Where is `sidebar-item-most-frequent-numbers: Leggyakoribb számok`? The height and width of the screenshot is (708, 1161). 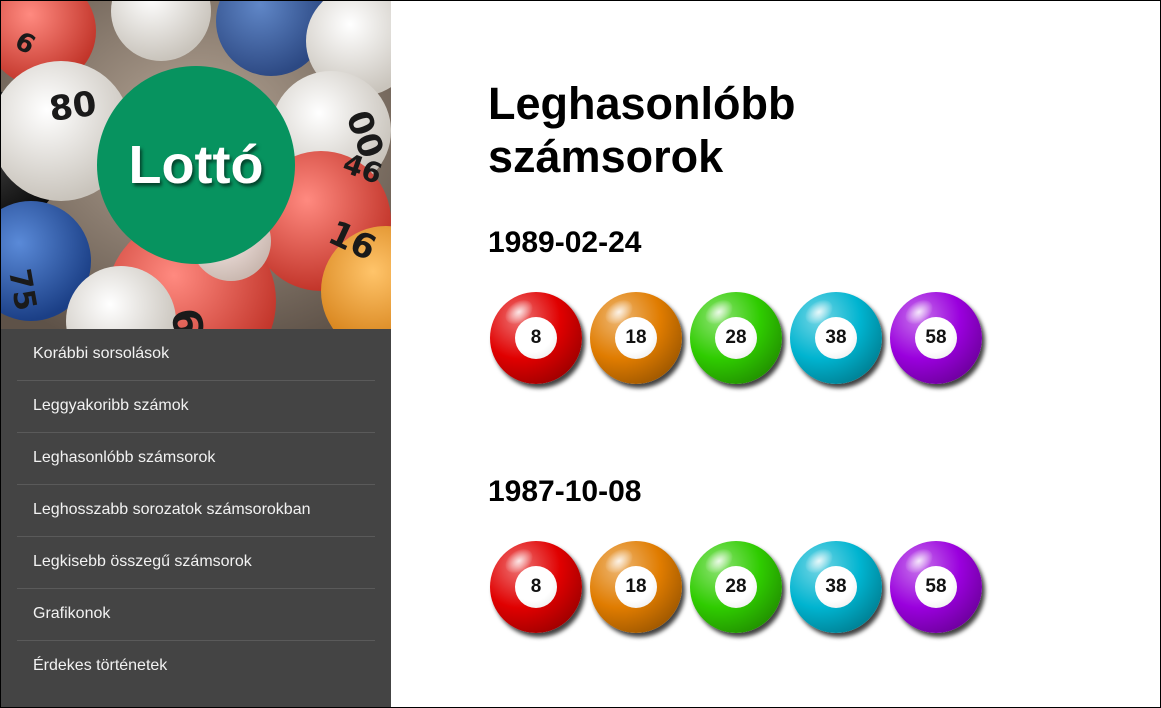 sidebar-item-most-frequent-numbers: Leggyakoribb számok is located at coordinates (196, 407).